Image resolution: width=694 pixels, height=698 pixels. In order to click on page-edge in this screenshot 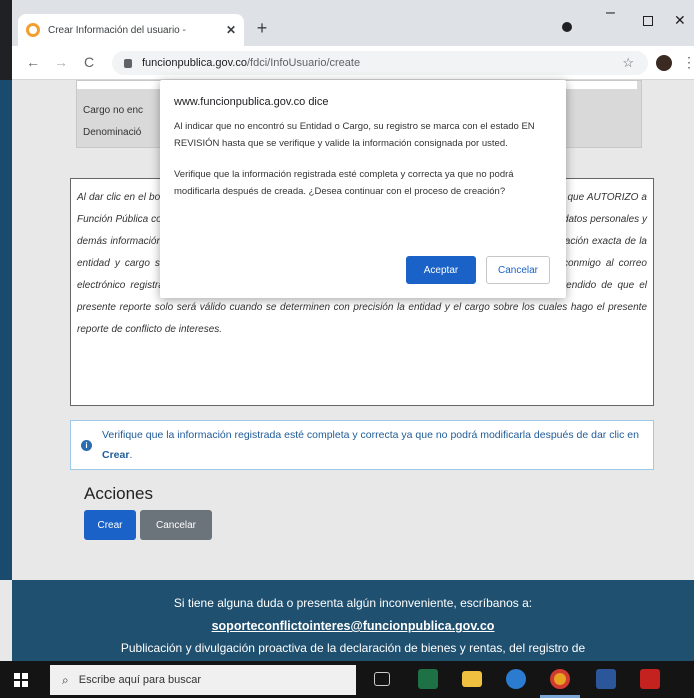, I will do `click(6, 330)`.